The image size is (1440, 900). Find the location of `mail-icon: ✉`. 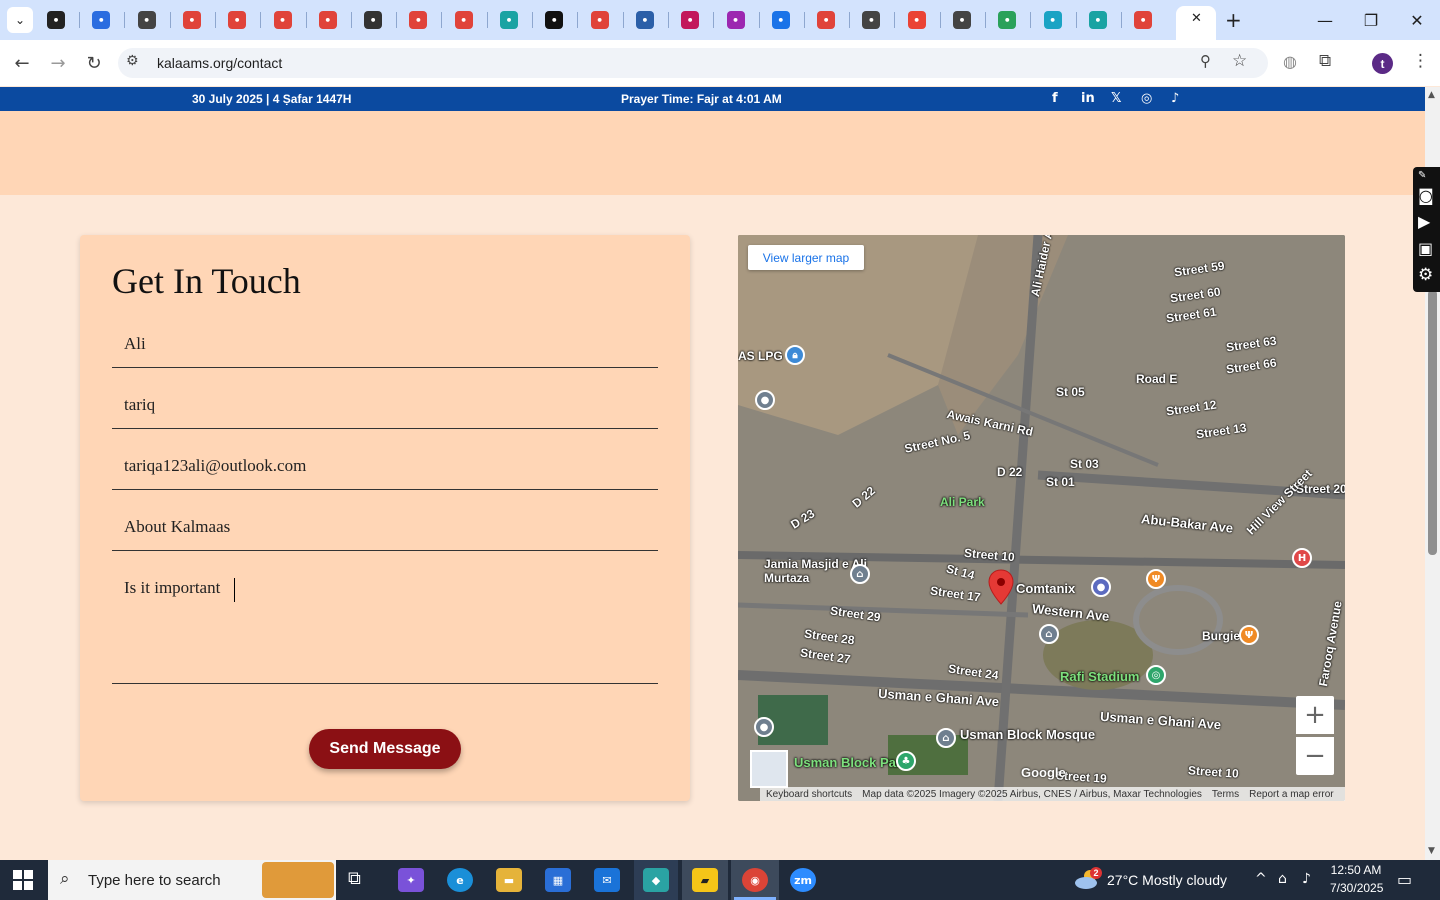

mail-icon: ✉ is located at coordinates (607, 880).